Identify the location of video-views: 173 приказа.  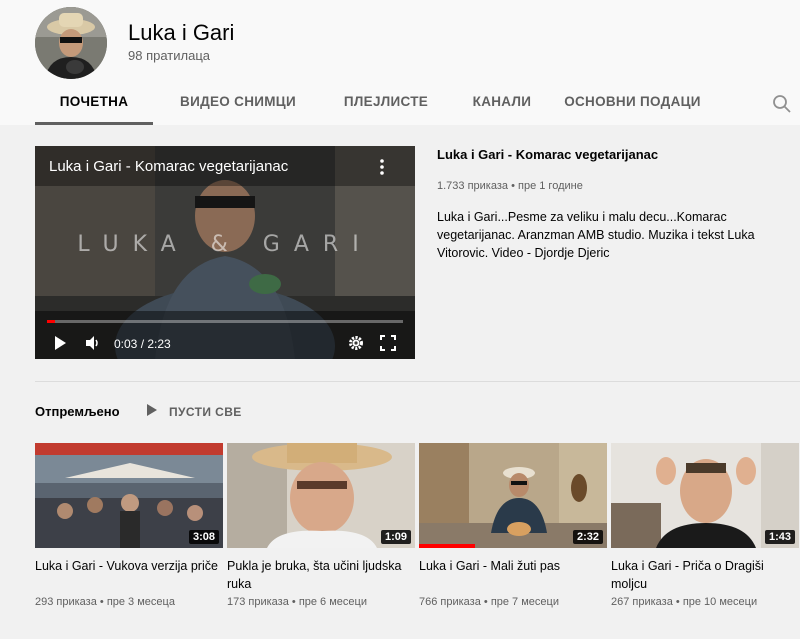
(258, 602).